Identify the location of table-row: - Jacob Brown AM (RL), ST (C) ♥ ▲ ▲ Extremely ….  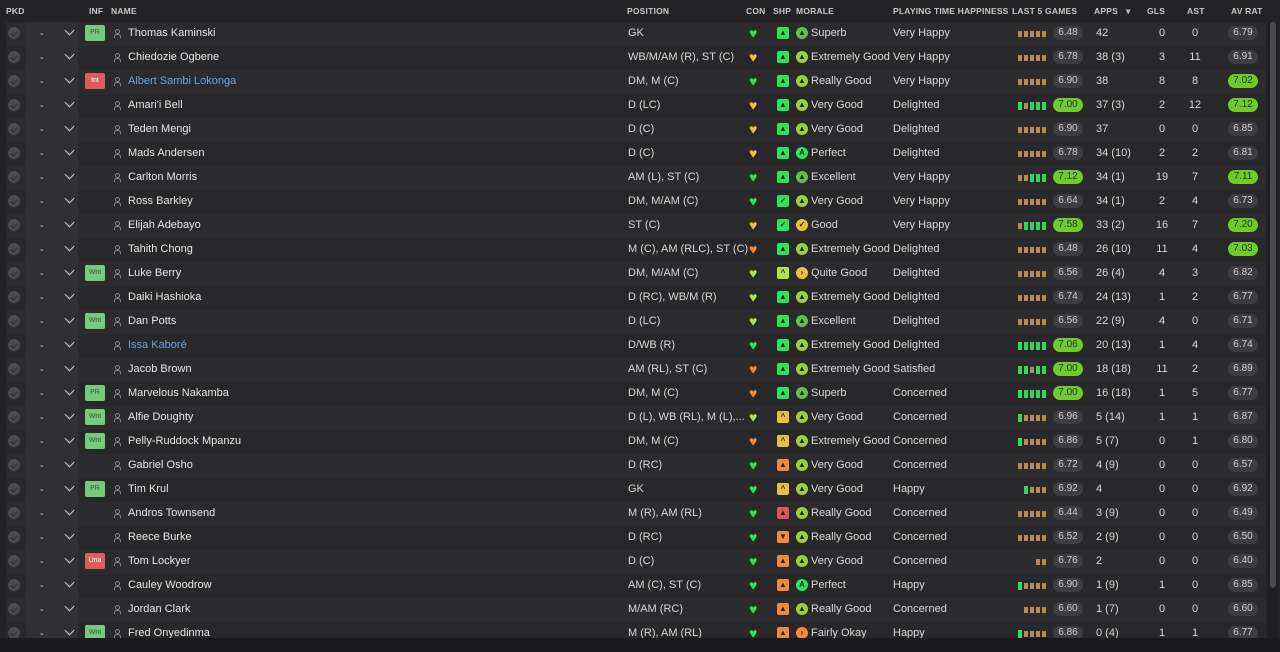
(636, 370).